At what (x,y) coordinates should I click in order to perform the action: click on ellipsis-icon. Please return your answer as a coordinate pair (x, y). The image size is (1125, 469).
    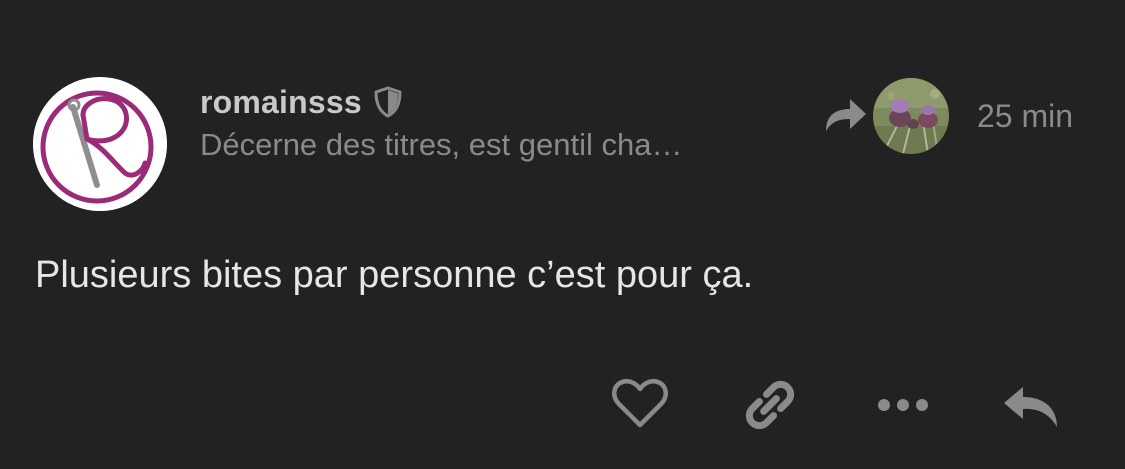
    Looking at the image, I should click on (903, 405).